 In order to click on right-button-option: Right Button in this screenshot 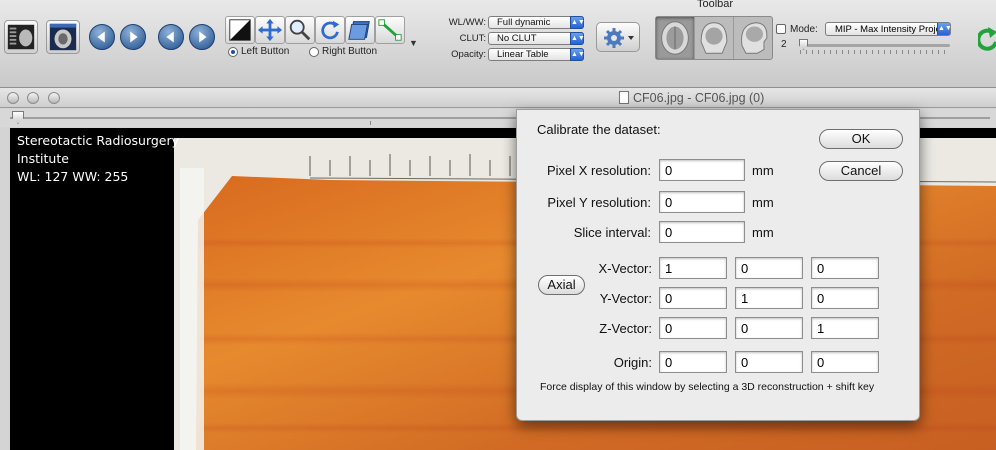, I will do `click(343, 51)`.